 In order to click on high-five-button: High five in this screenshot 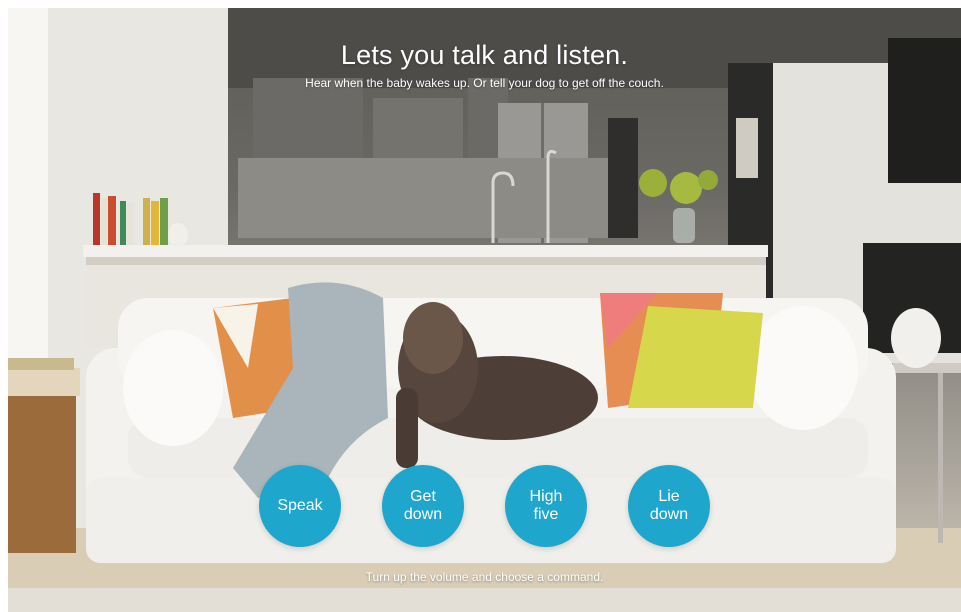, I will do `click(546, 506)`.